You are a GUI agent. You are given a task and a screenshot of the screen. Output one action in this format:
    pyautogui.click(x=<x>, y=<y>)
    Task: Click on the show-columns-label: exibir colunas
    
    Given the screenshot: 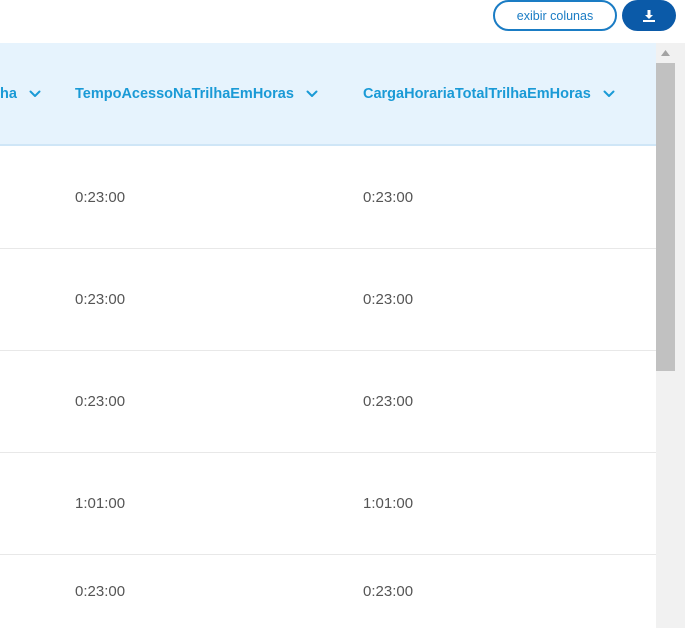 What is the action you would take?
    pyautogui.click(x=555, y=15)
    